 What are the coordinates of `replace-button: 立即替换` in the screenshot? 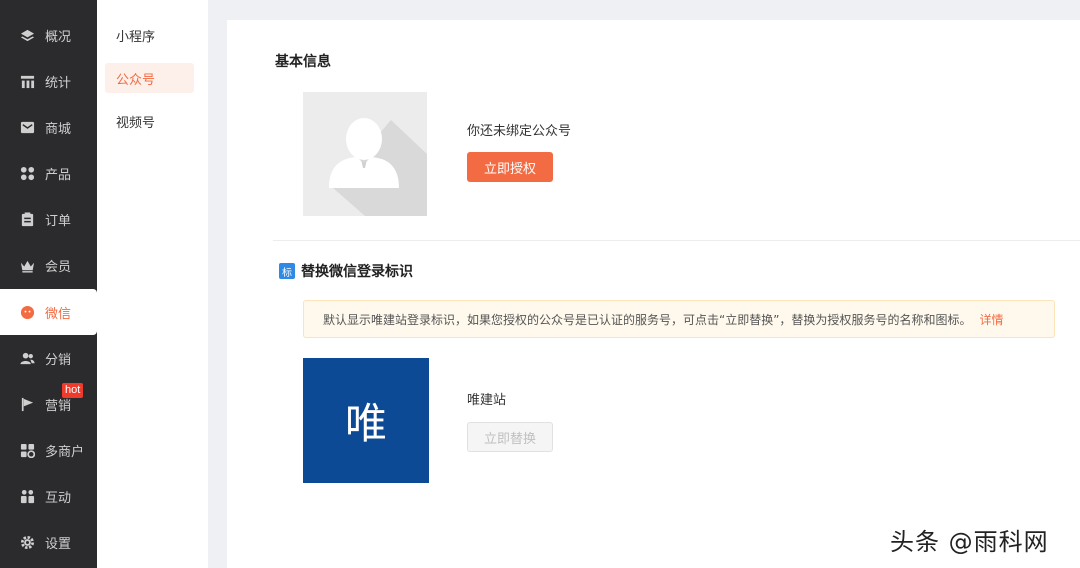 It's located at (510, 437).